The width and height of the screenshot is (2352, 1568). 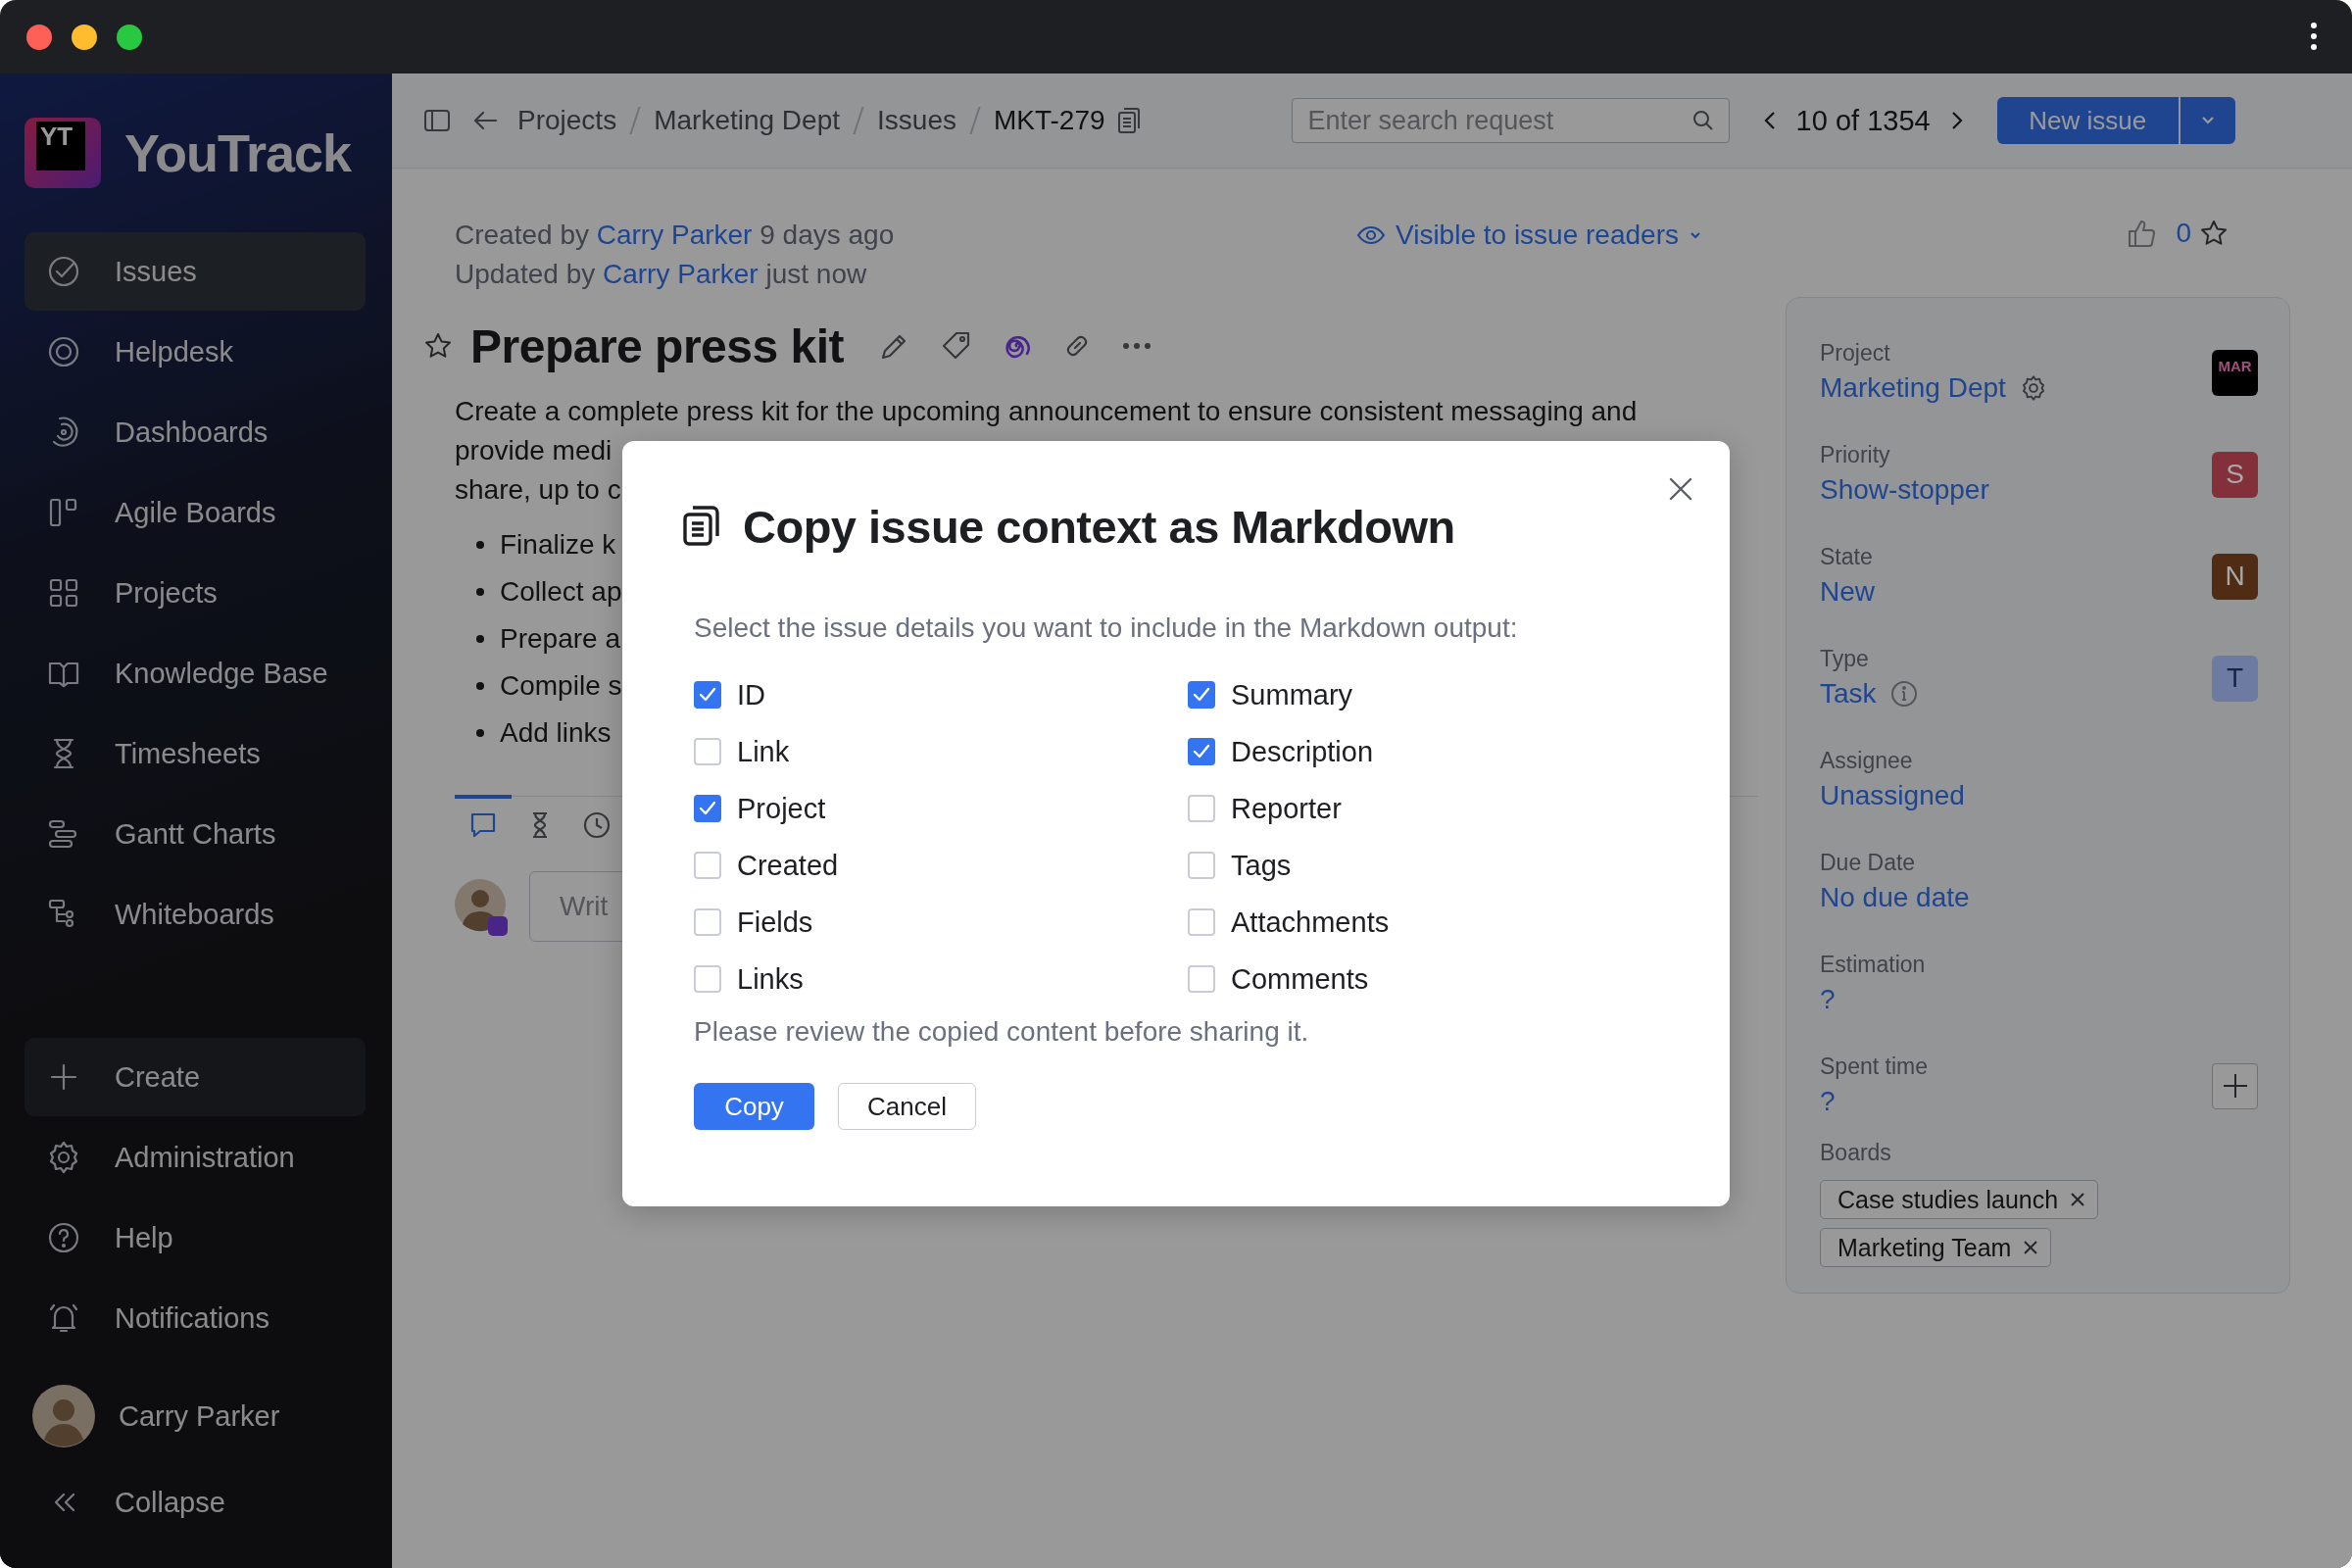 What do you see at coordinates (195, 834) in the screenshot?
I see `sidebar-item: Gantt Charts` at bounding box center [195, 834].